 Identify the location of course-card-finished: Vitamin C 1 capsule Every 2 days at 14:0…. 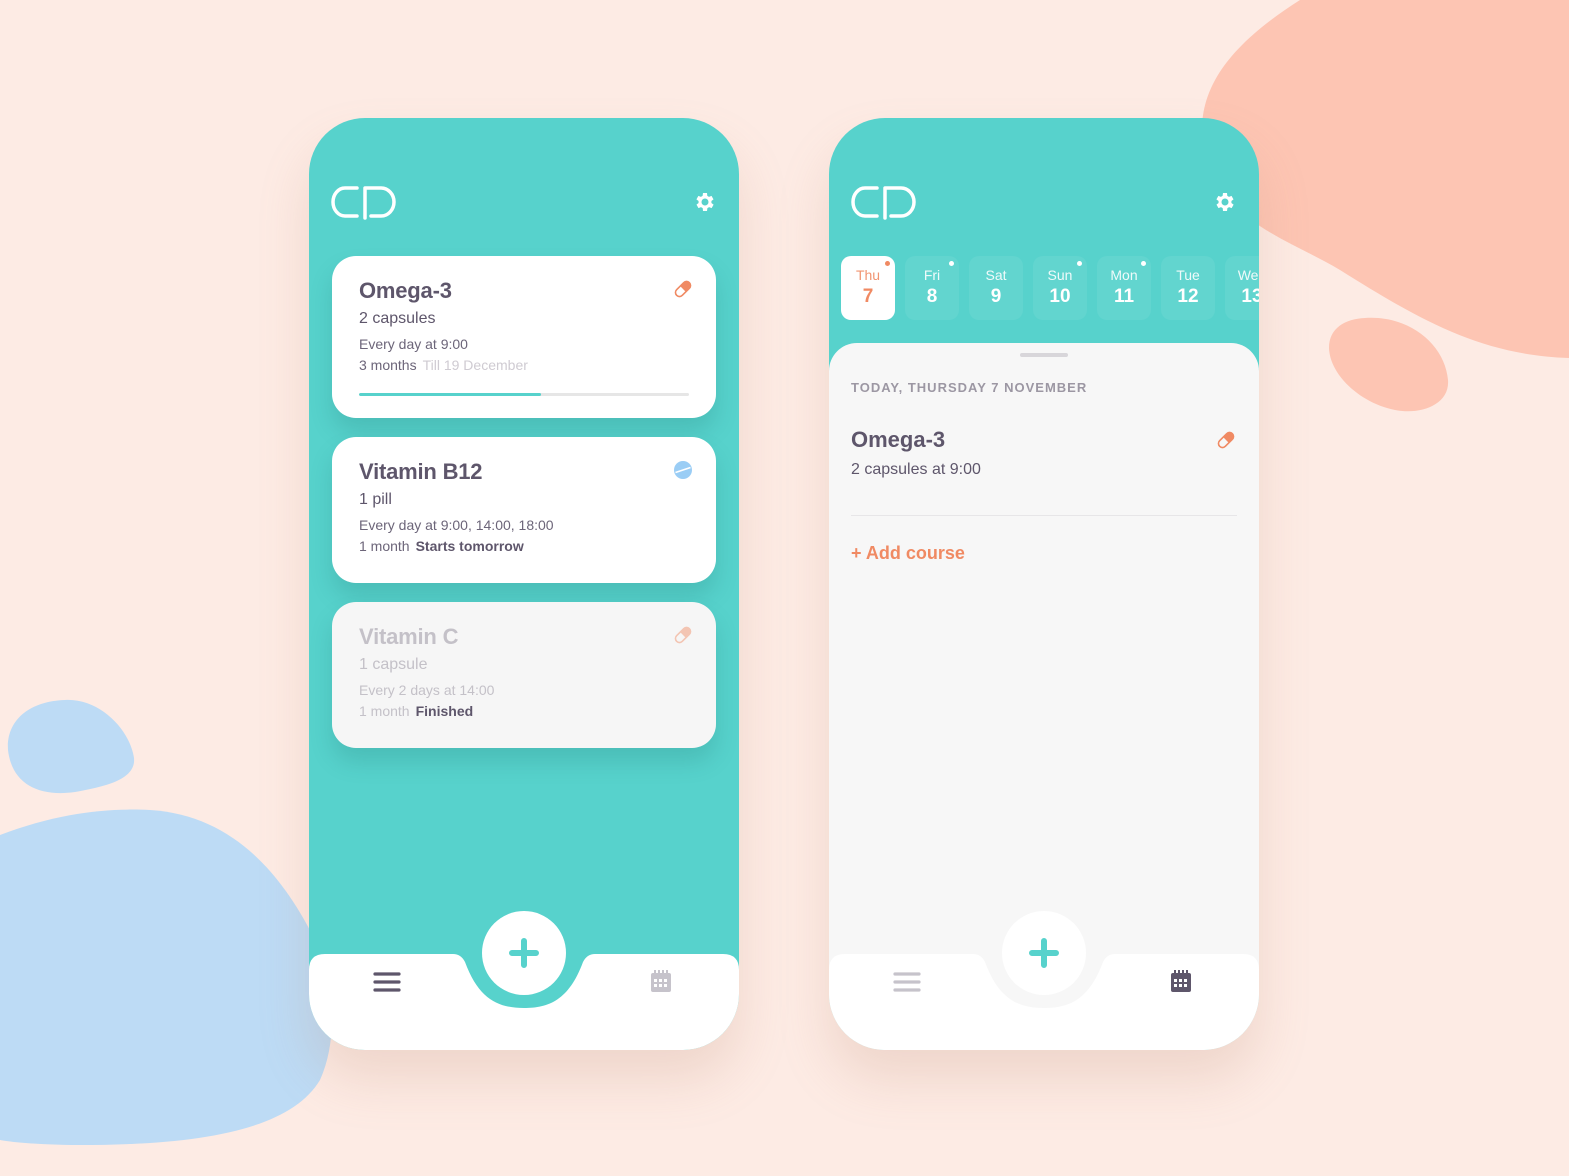
(524, 675).